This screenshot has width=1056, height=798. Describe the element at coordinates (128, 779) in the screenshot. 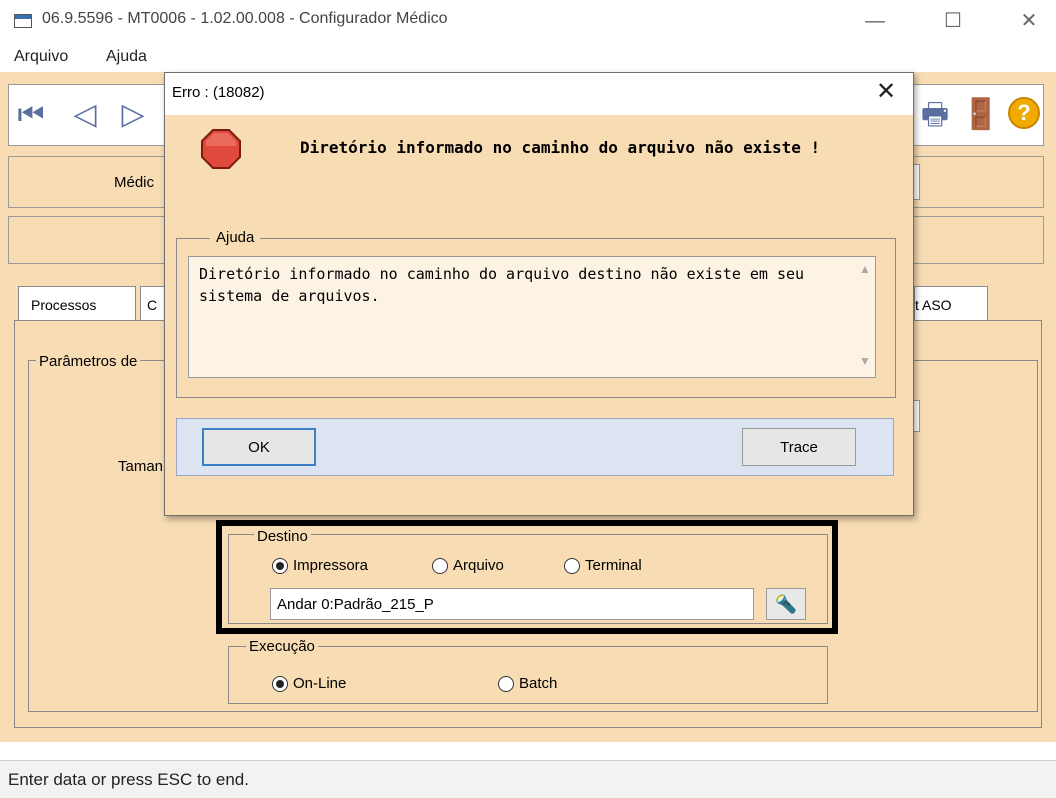

I see `status-text: Enter data or press ESC to end.` at that location.